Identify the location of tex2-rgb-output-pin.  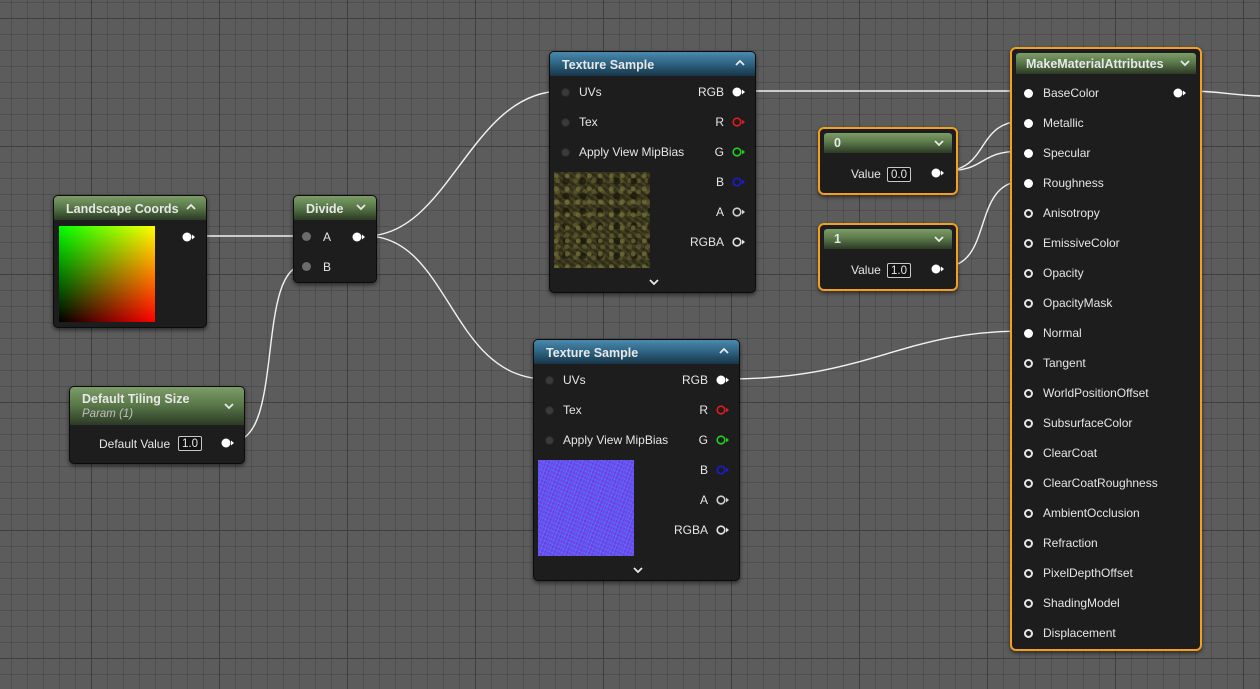
(723, 380).